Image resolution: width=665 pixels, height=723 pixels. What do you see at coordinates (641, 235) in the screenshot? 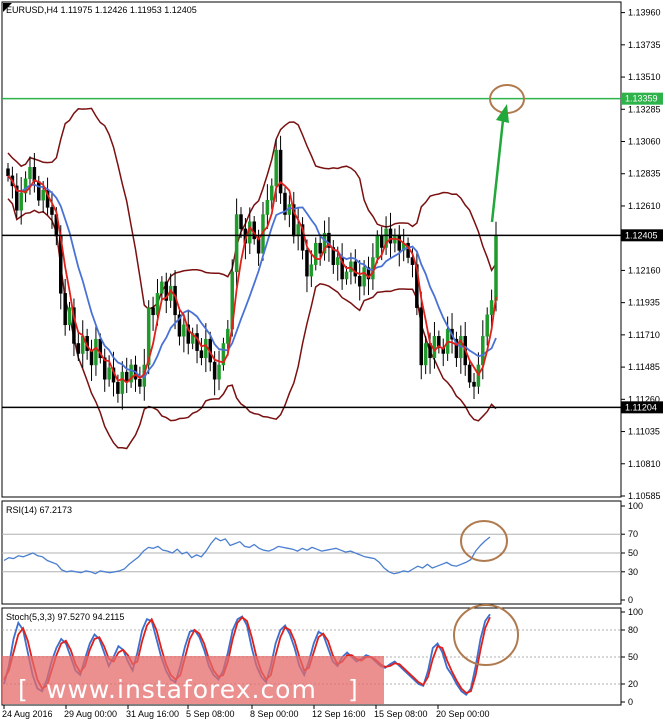
I see `level-price-label: 1.12405` at bounding box center [641, 235].